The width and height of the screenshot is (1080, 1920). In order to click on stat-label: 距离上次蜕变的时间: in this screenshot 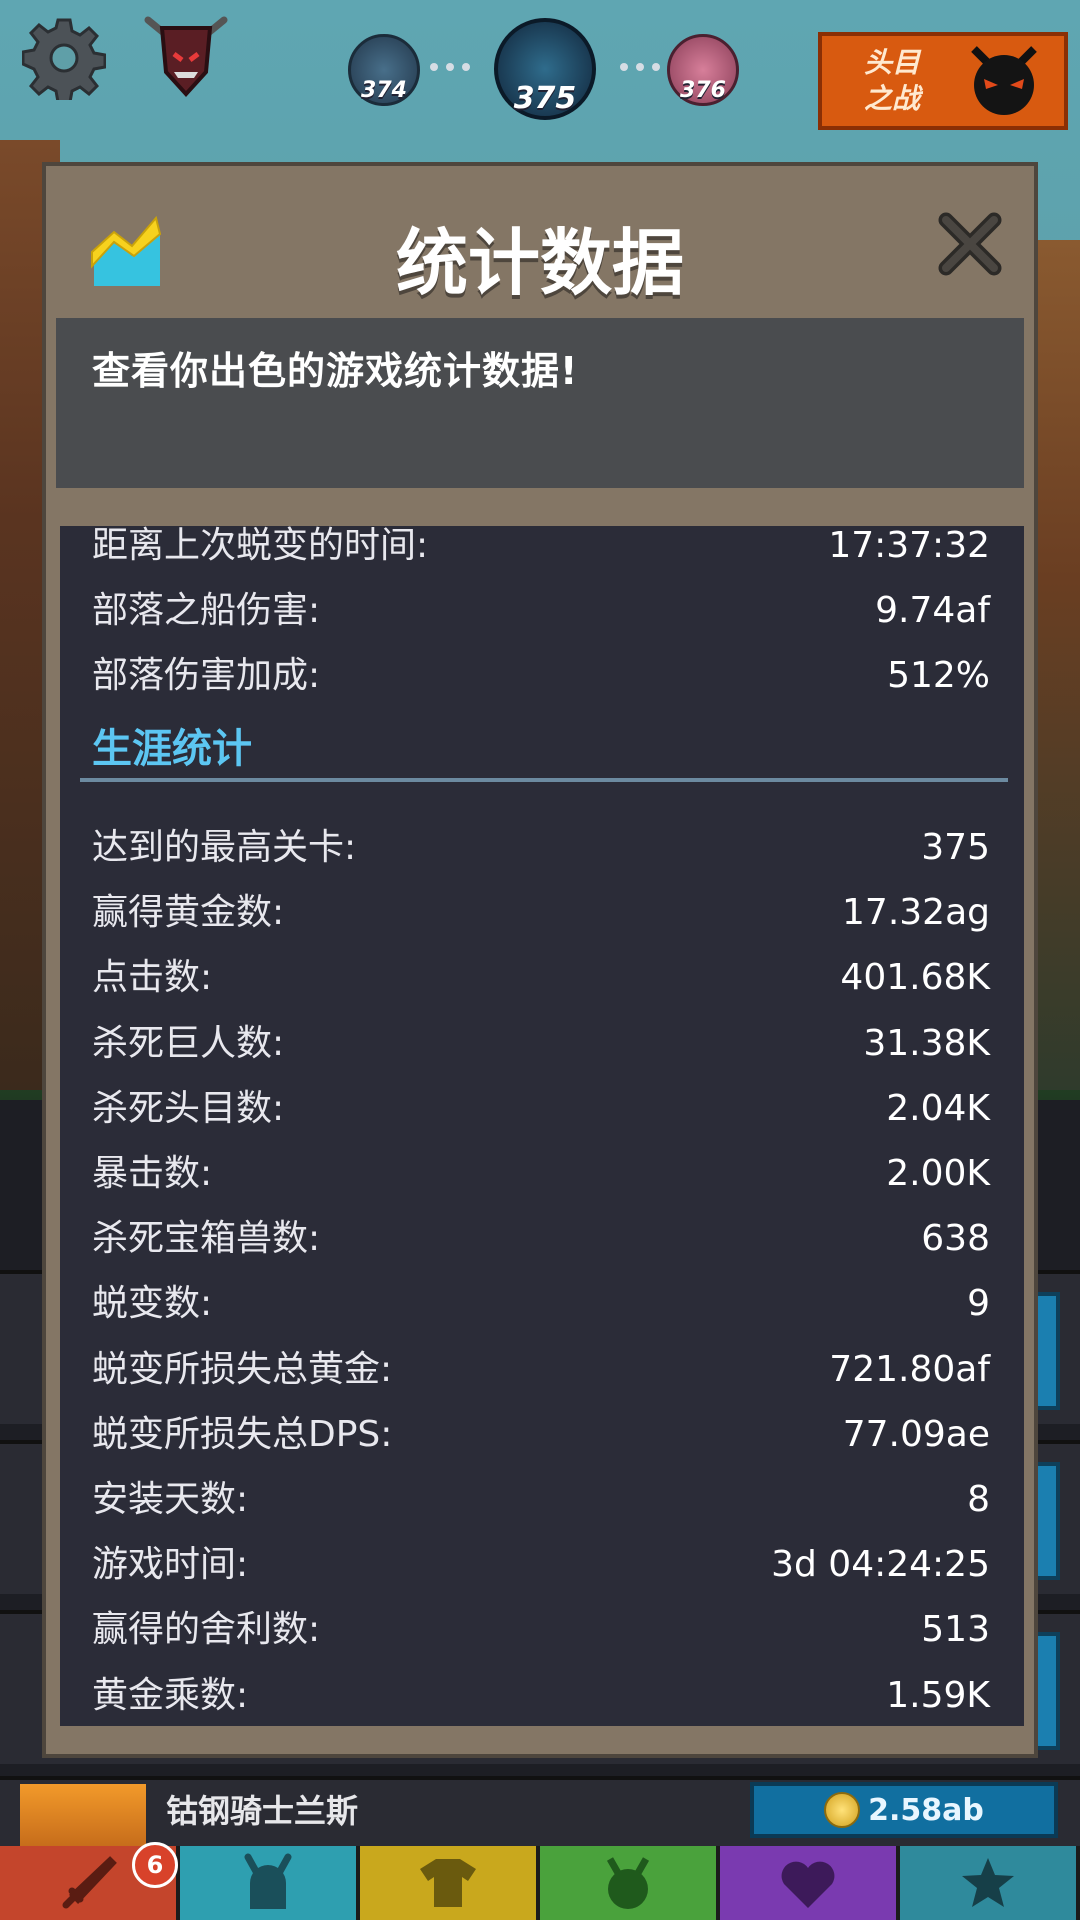, I will do `click(260, 546)`.